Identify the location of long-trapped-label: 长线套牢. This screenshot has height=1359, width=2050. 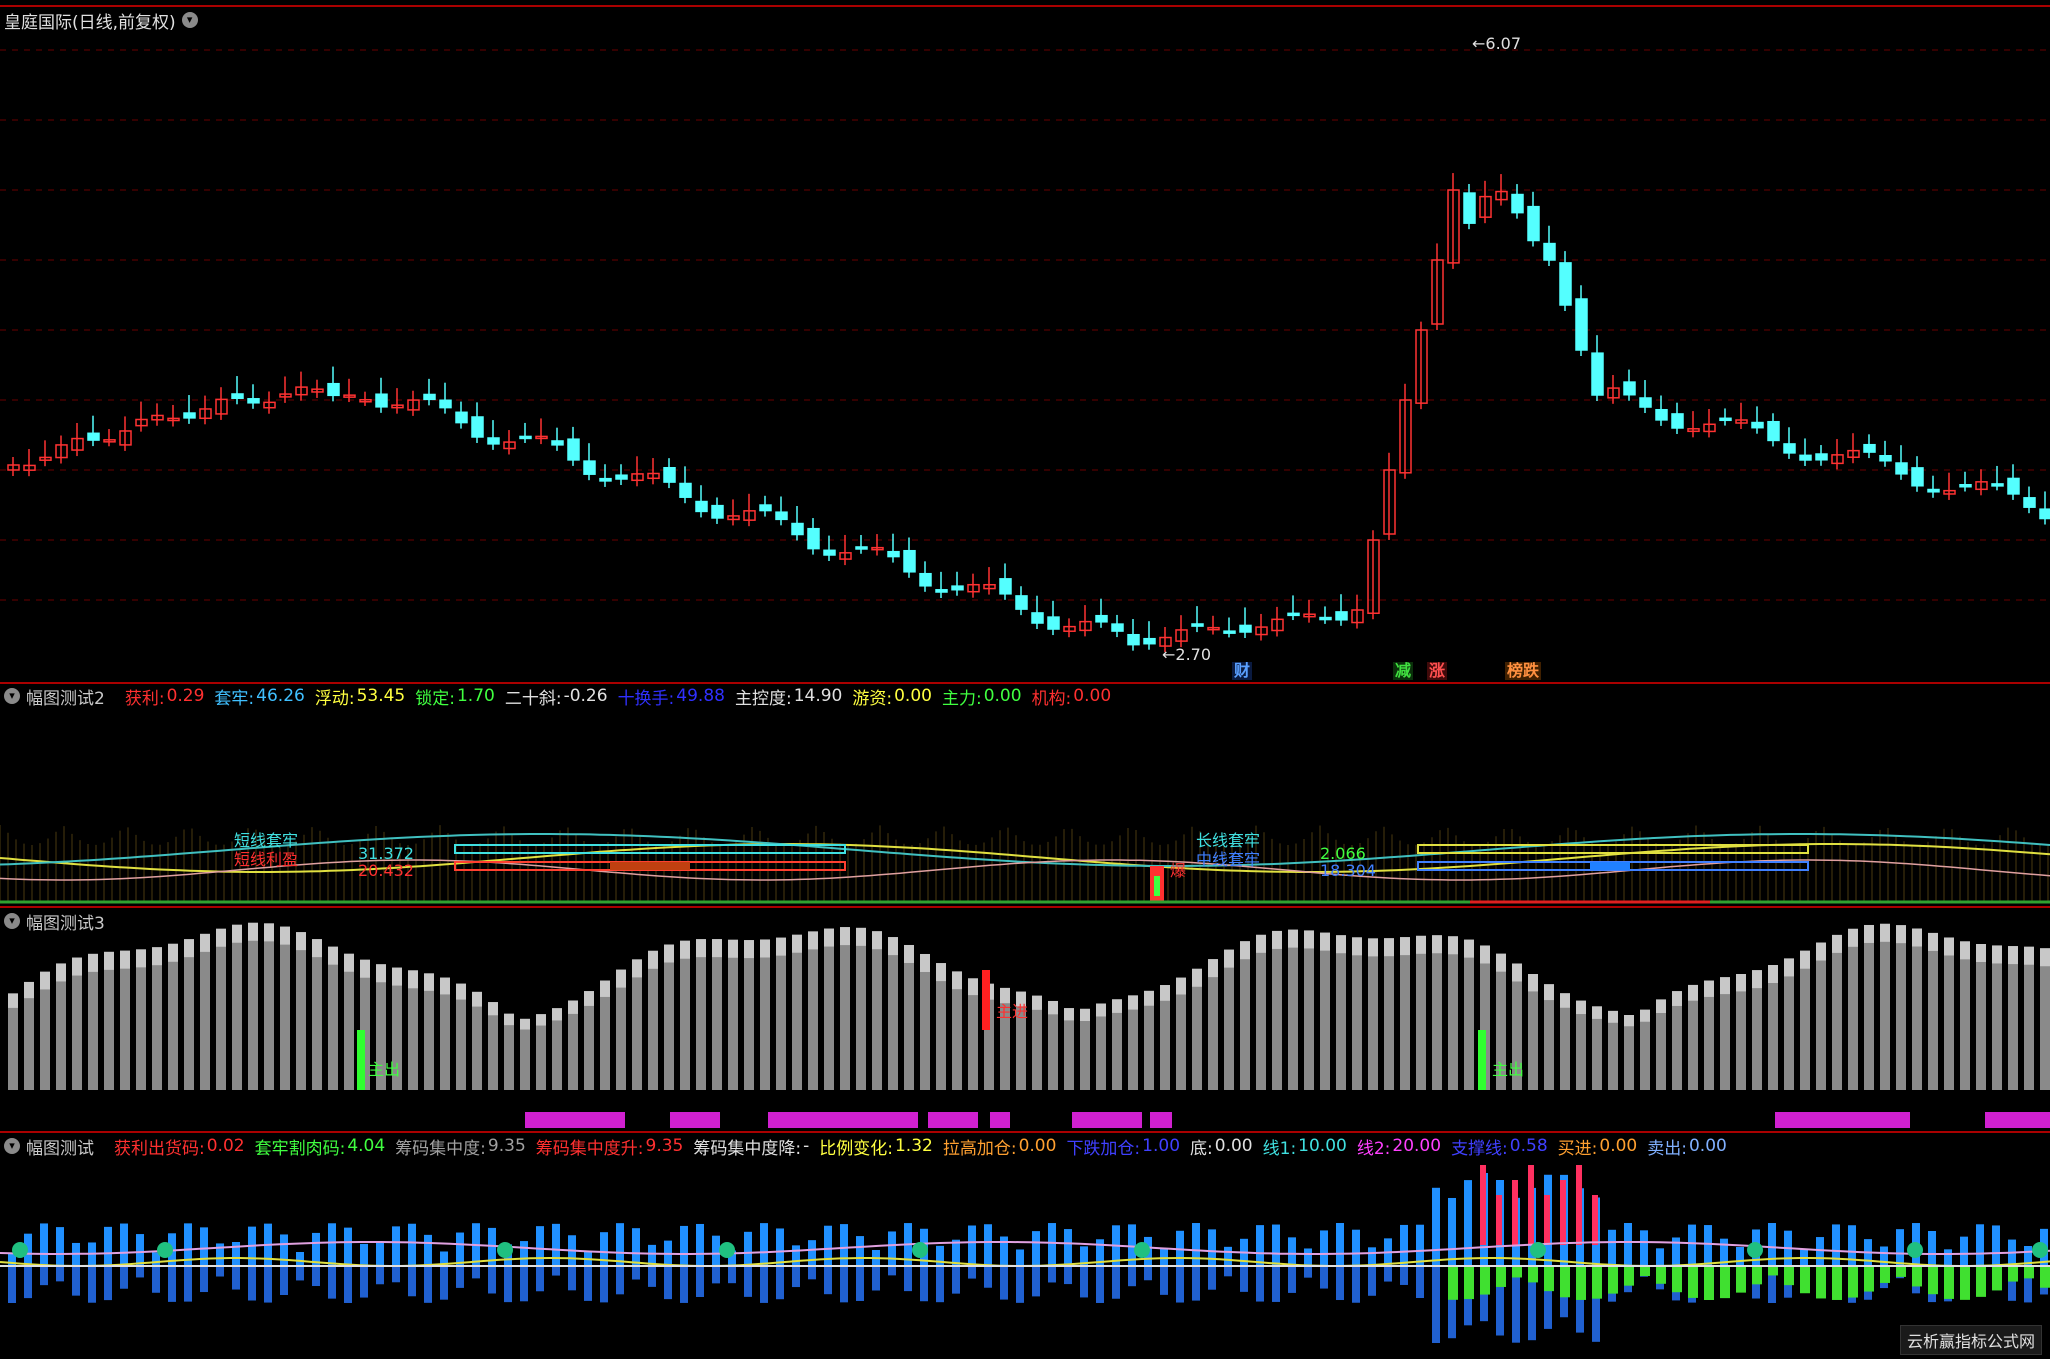
(1228, 840).